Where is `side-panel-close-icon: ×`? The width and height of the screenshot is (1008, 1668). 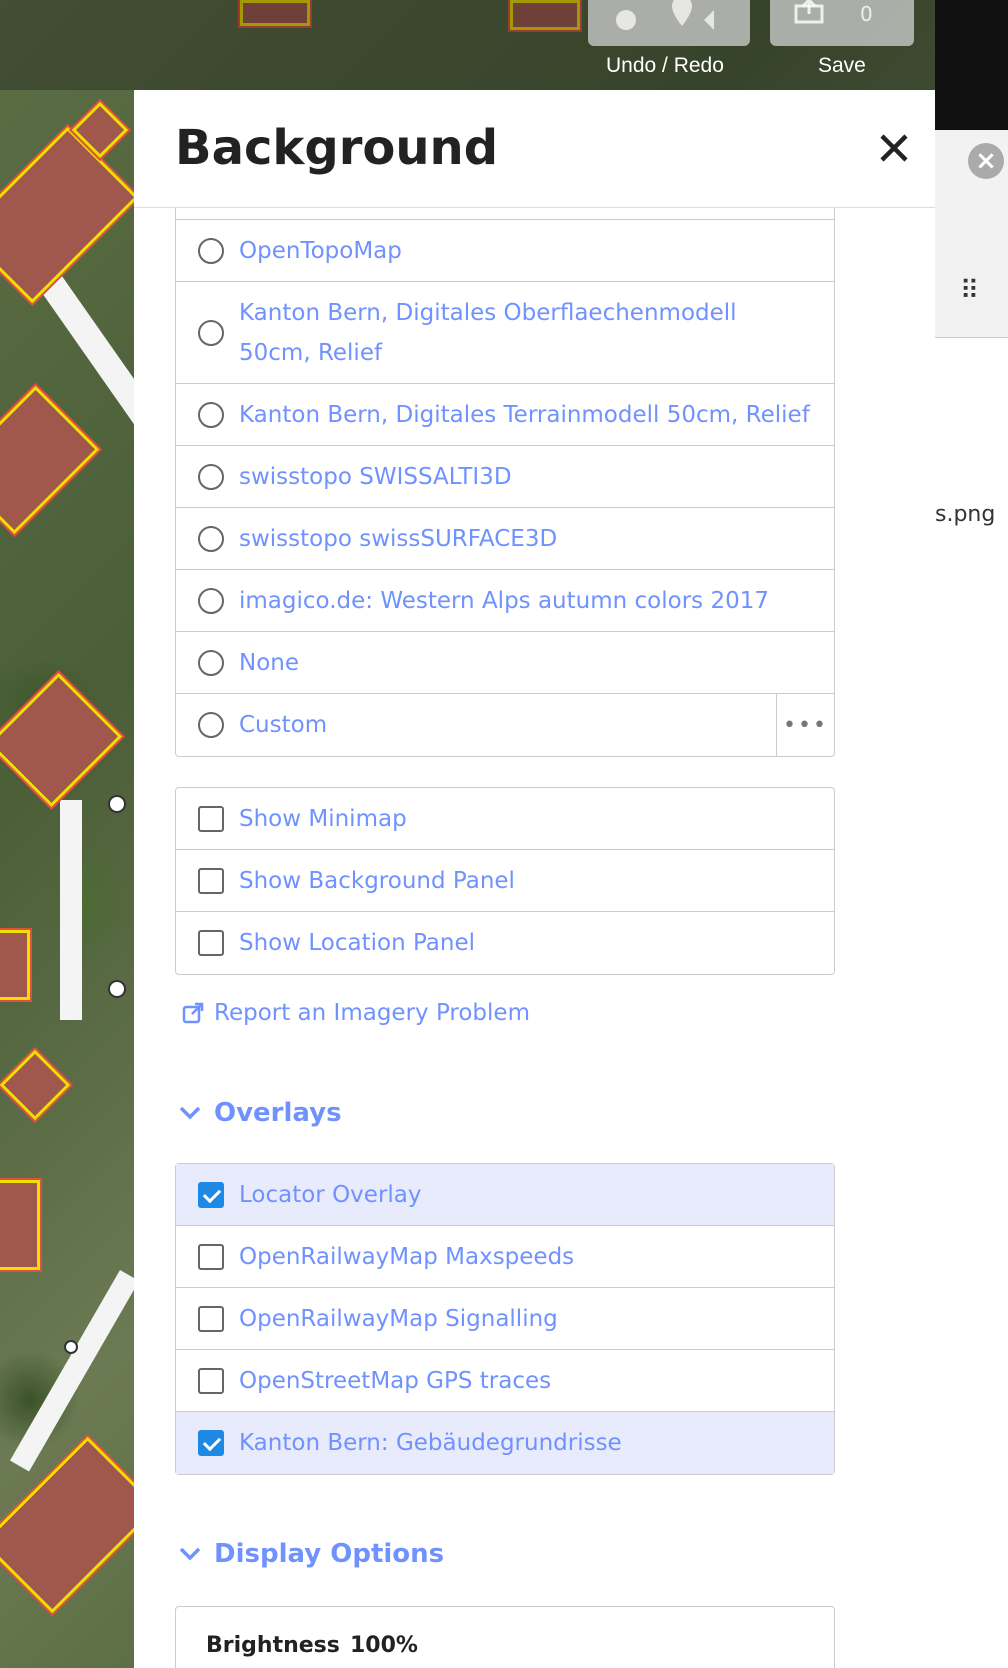
side-panel-close-icon: × is located at coordinates (986, 161).